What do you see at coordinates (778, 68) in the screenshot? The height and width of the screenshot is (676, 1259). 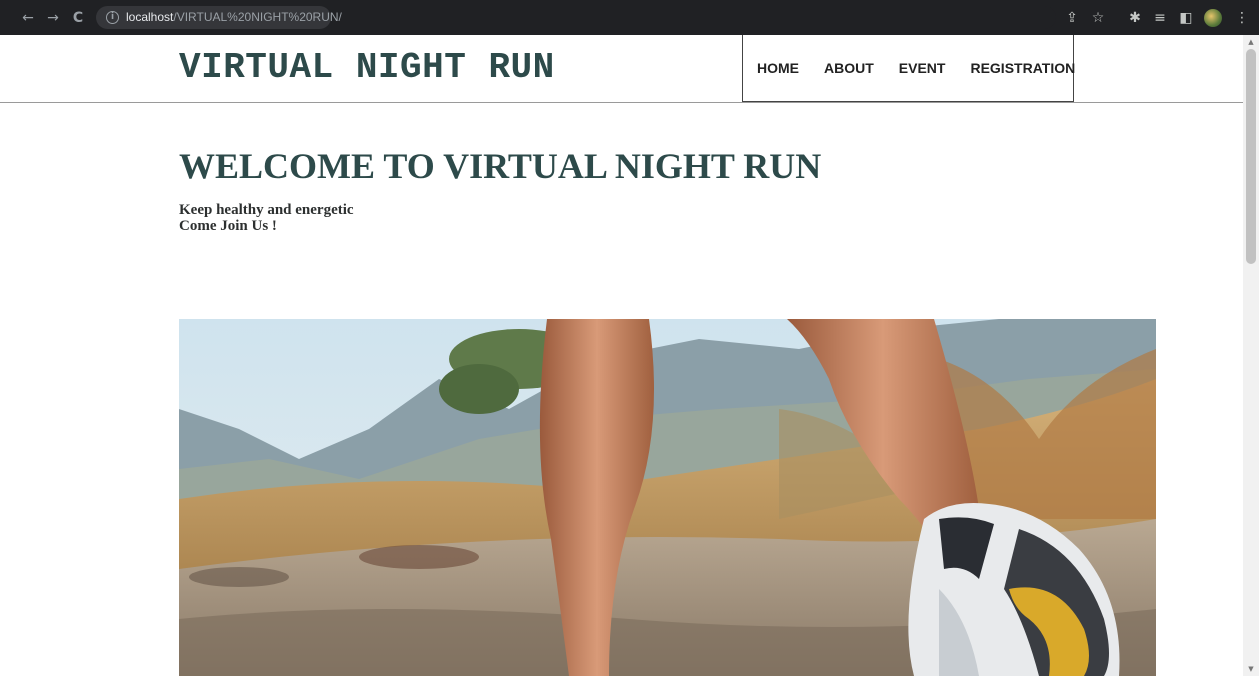 I see `nav-home: HOME` at bounding box center [778, 68].